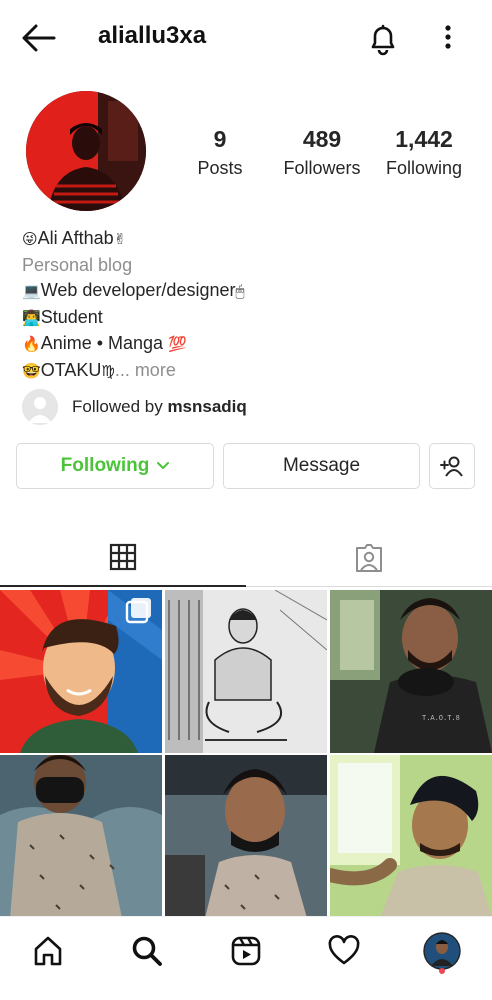  I want to click on home-icon, so click(48, 951).